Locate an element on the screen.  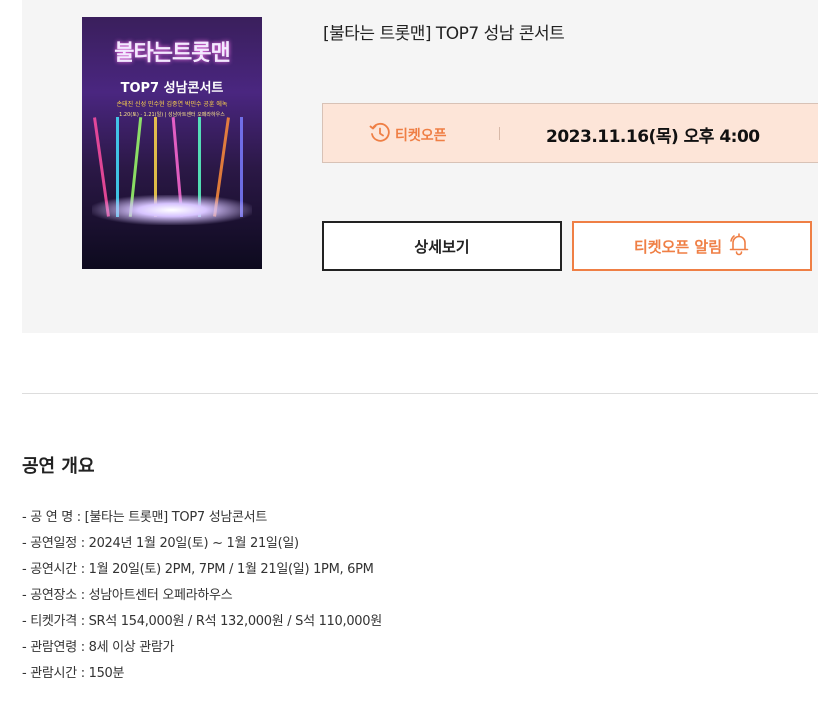
concert-title: [불타는 트롯맨] TOP7 성남 콘서트 is located at coordinates (444, 34).